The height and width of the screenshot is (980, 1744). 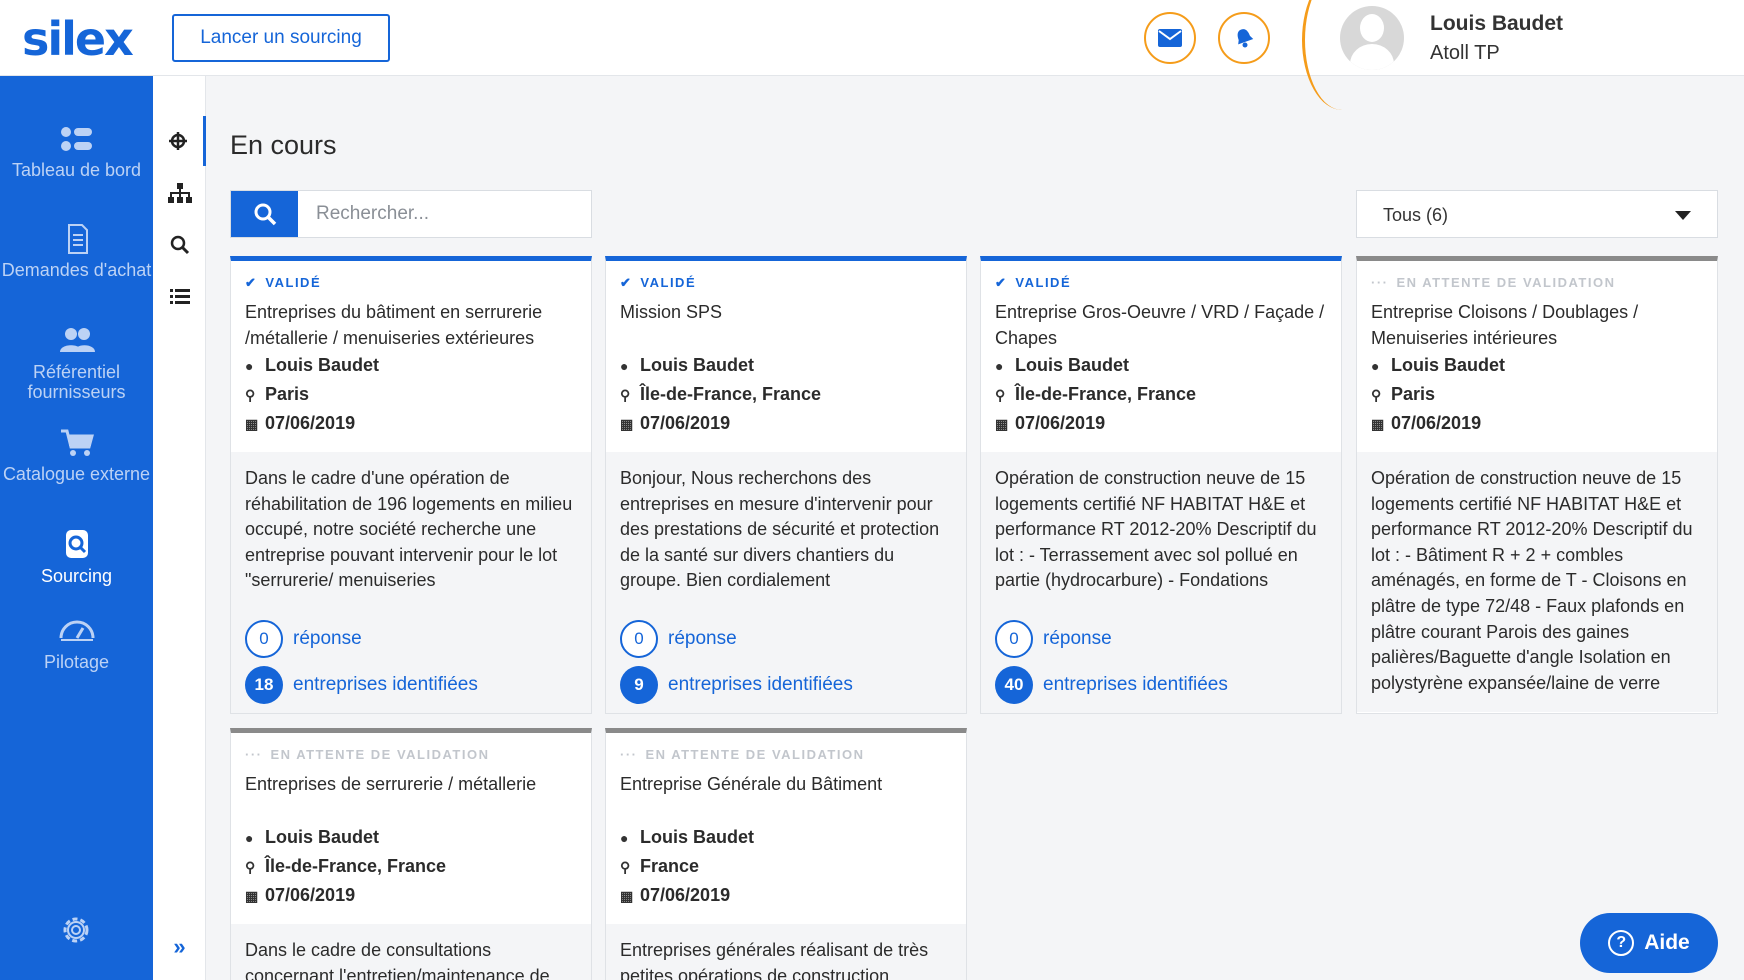 What do you see at coordinates (760, 685) in the screenshot?
I see `companies-label: entreprises identifiées` at bounding box center [760, 685].